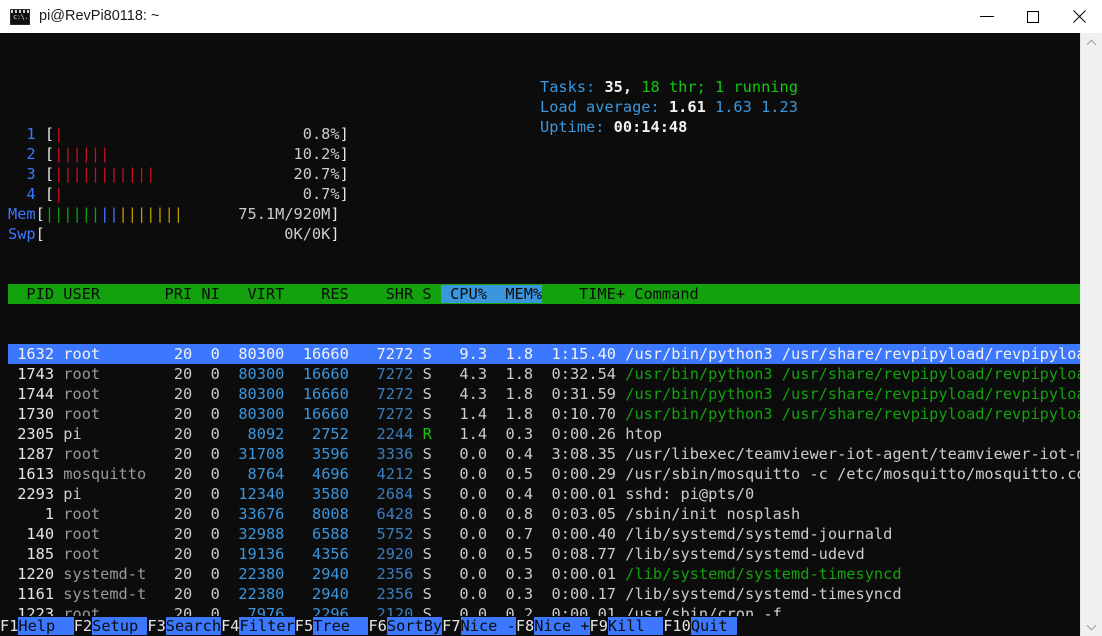  Describe the element at coordinates (31, 554) in the screenshot. I see `cell-pid: 185` at that location.